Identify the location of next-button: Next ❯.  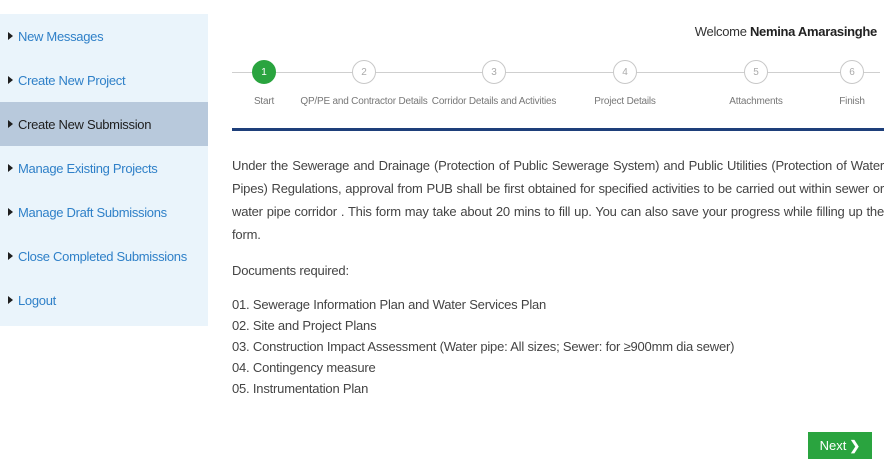
(840, 445).